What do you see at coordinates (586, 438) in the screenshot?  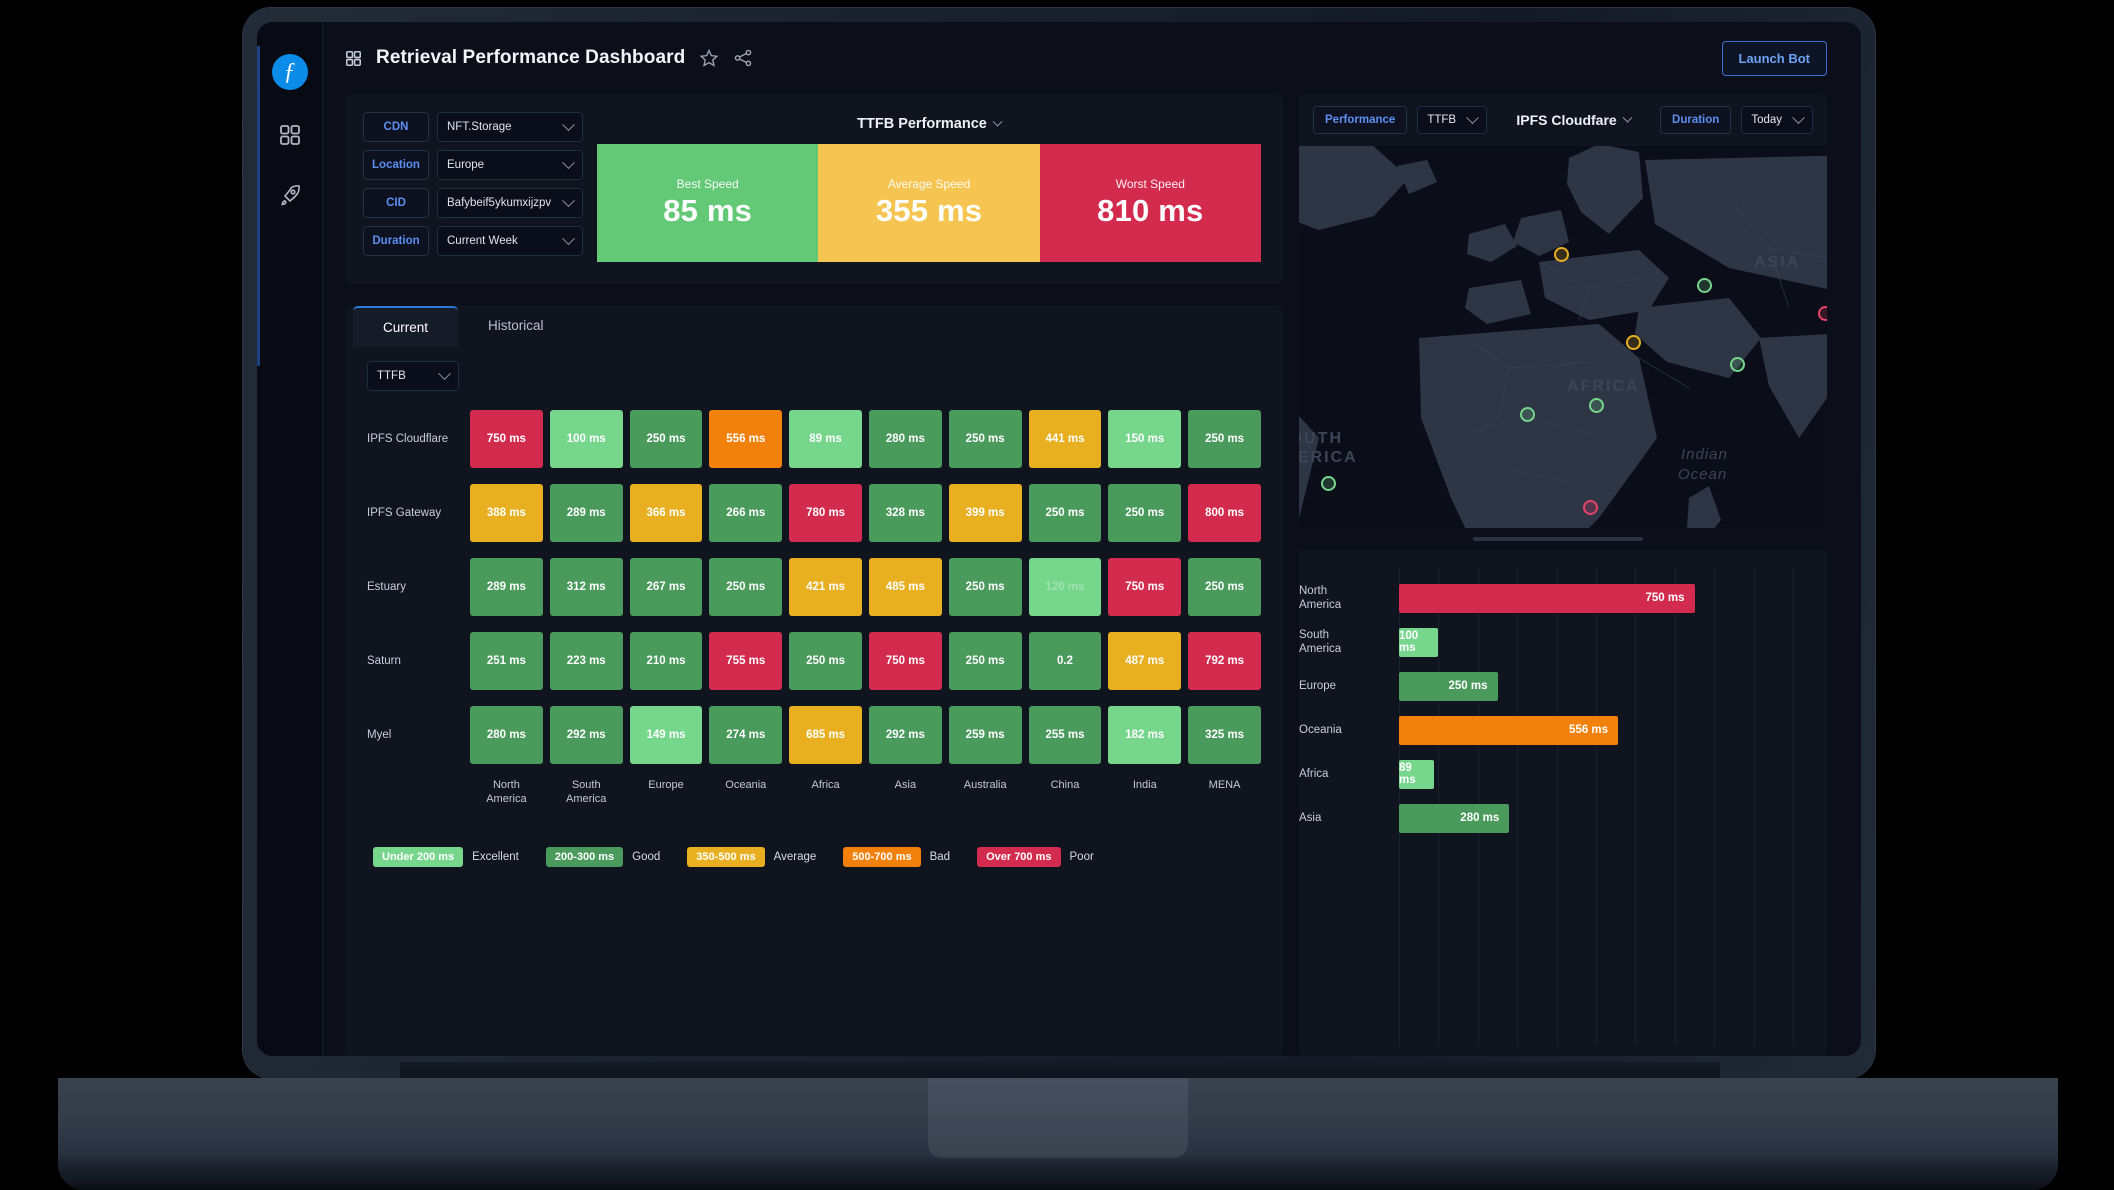 I see `heatmap-cell: 100 ms` at bounding box center [586, 438].